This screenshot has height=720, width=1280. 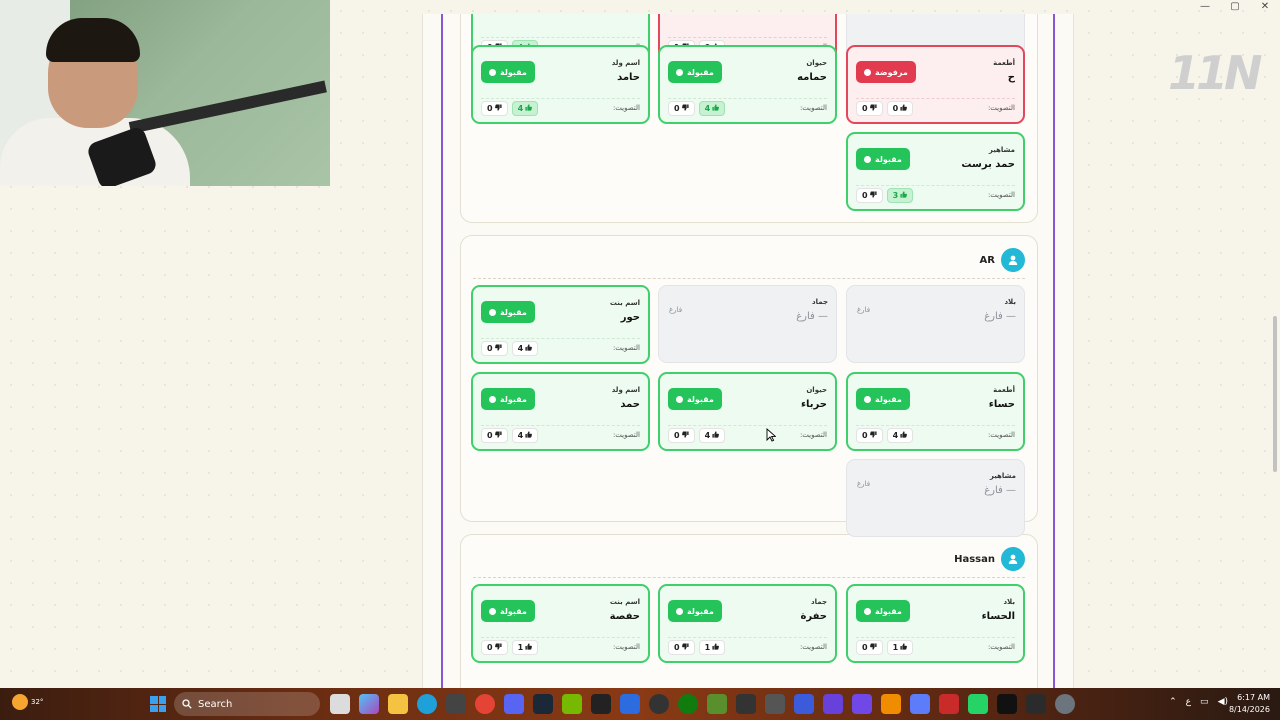 What do you see at coordinates (27, 702) in the screenshot?
I see `weather-widget: 32°` at bounding box center [27, 702].